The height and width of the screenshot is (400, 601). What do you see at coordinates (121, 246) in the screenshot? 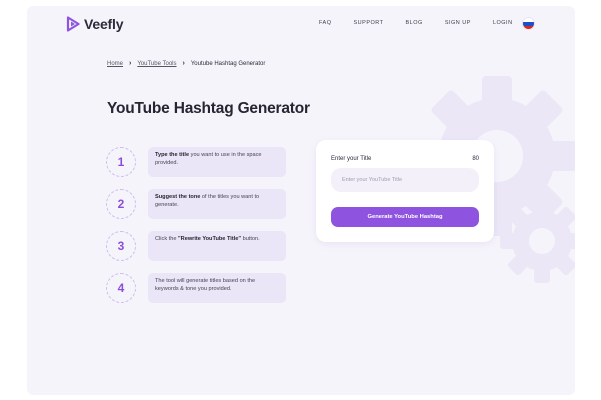
I see `step-number: 3` at bounding box center [121, 246].